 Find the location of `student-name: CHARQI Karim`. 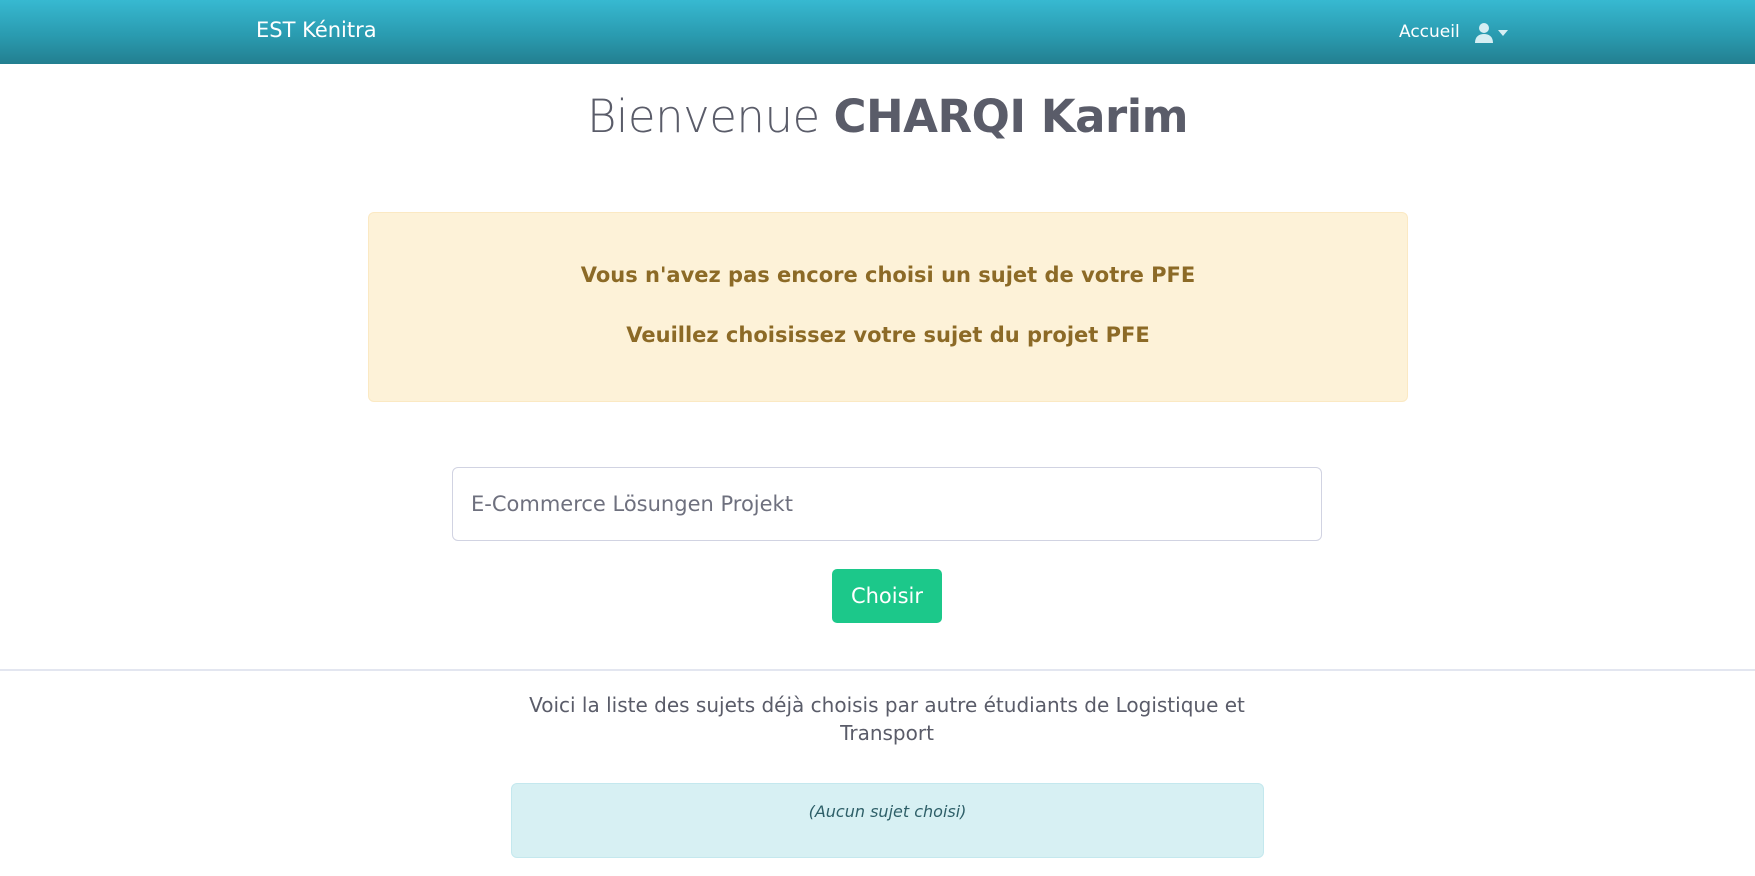

student-name: CHARQI Karim is located at coordinates (1011, 116).